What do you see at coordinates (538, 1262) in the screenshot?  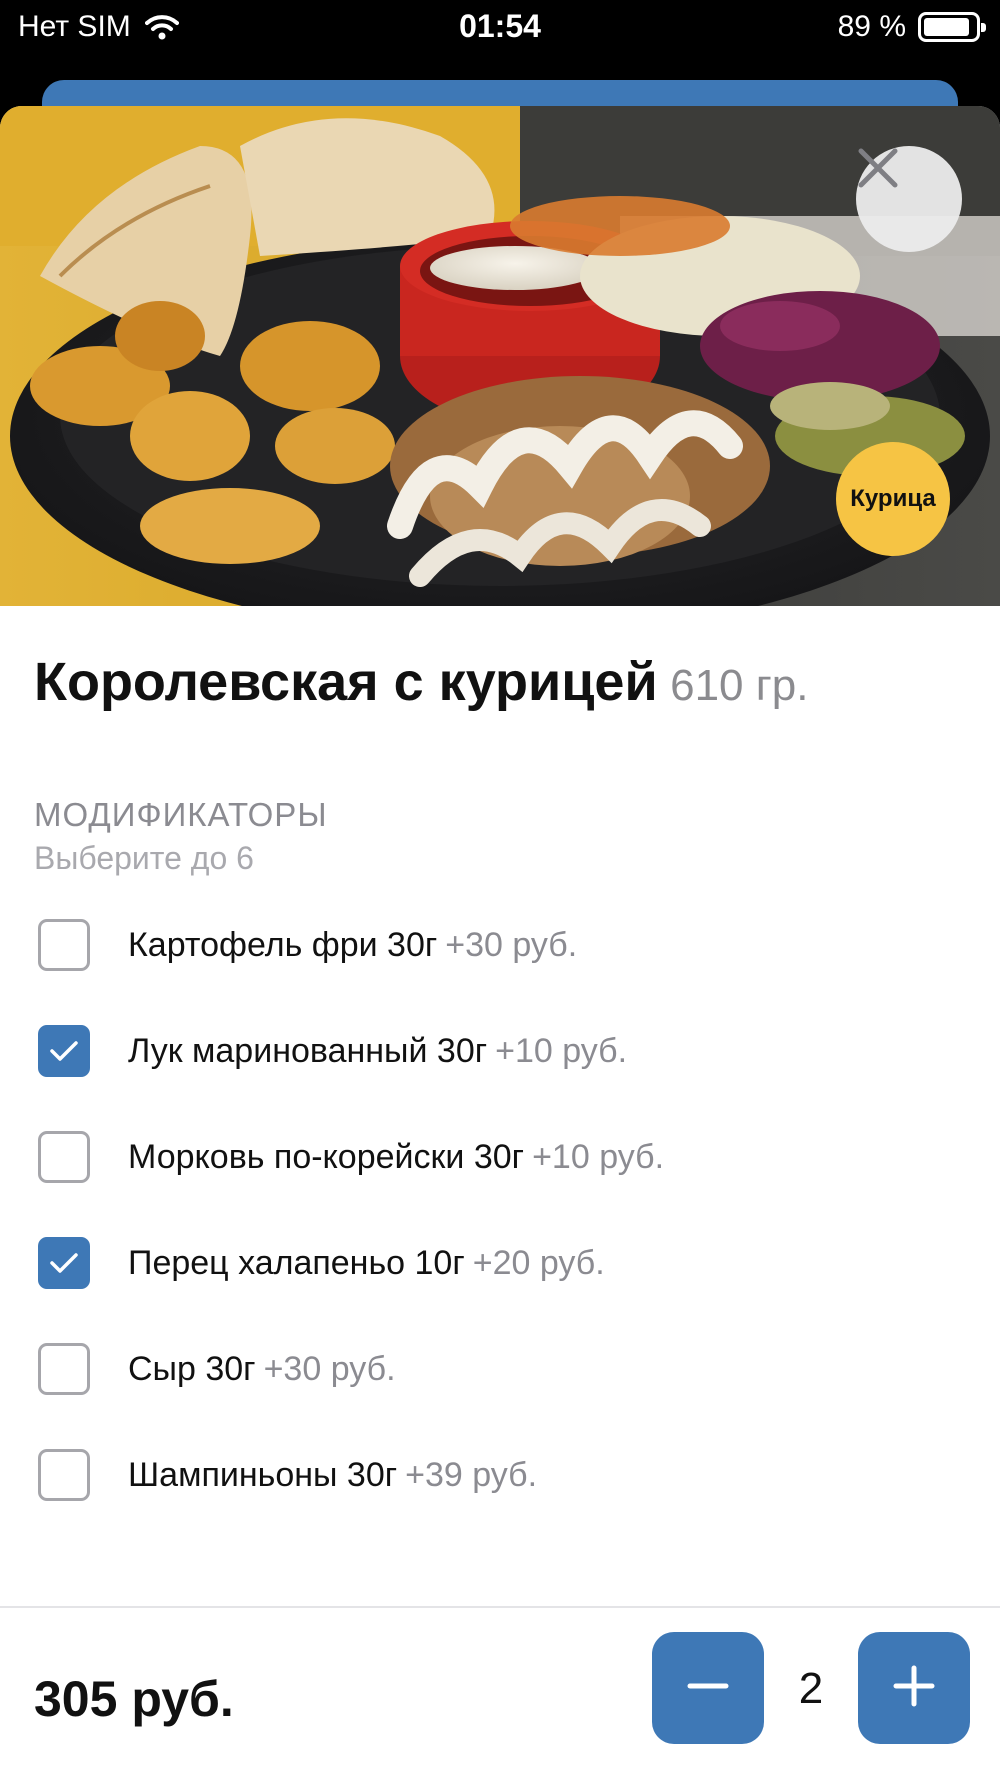 I see `modifier-price: +20 руб.` at bounding box center [538, 1262].